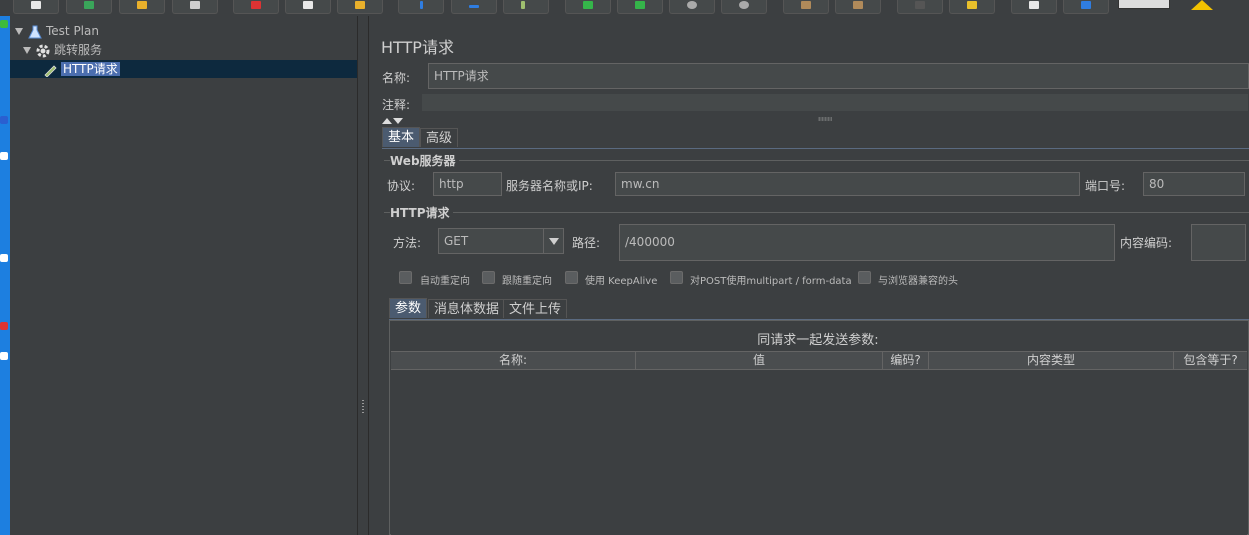 This screenshot has height=535, width=1249. Describe the element at coordinates (360, 7) in the screenshot. I see `paste-icon` at that location.